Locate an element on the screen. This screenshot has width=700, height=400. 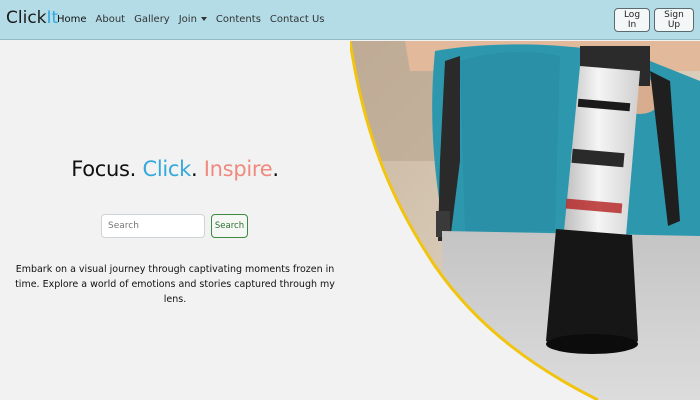
caret-down-icon is located at coordinates (203, 19).